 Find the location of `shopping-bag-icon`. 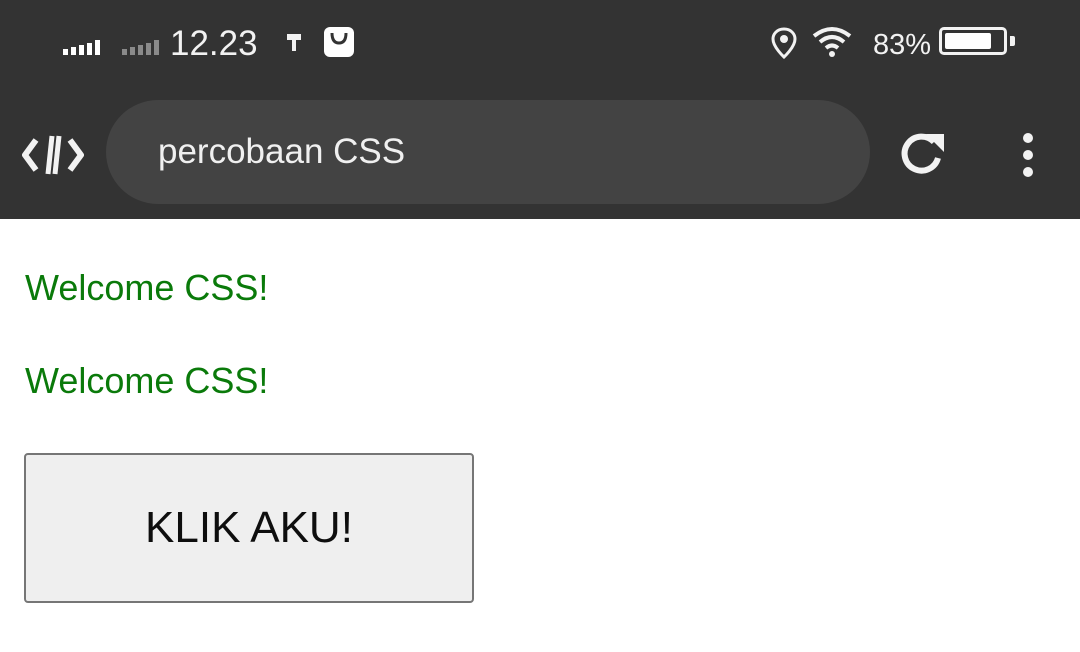

shopping-bag-icon is located at coordinates (339, 42).